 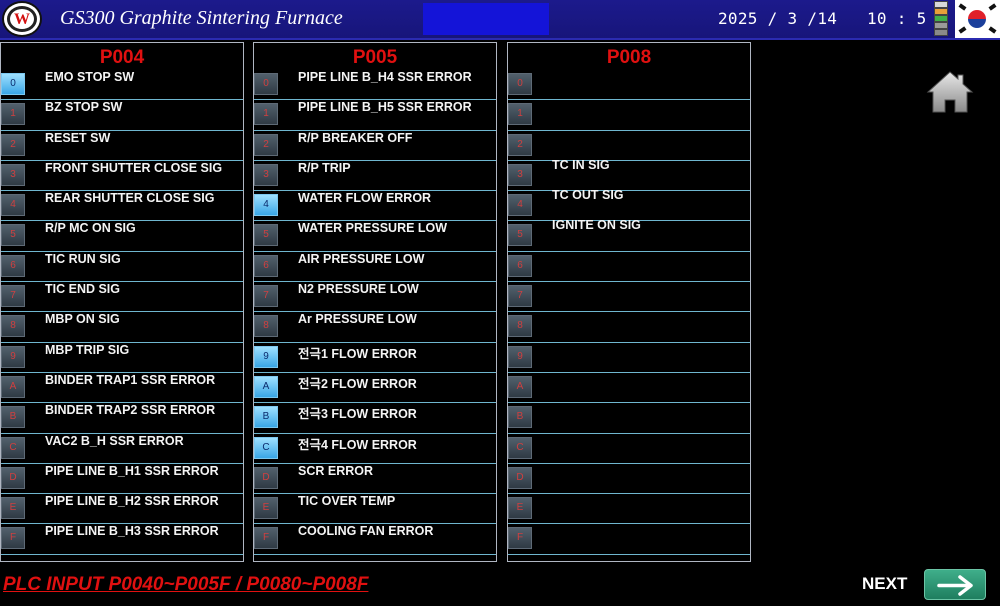 I want to click on signal-row: 2, so click(x=629, y=146).